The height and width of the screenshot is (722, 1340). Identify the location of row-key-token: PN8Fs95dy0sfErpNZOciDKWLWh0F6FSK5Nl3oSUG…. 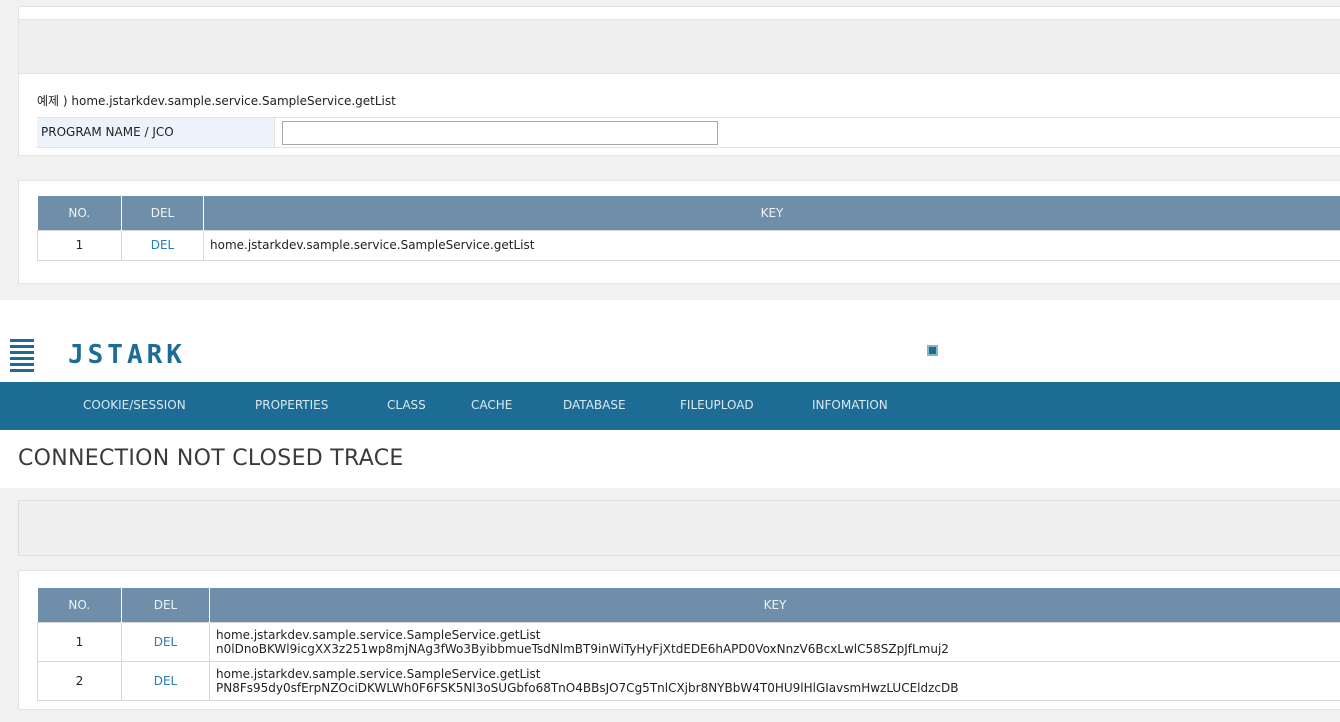
(587, 687).